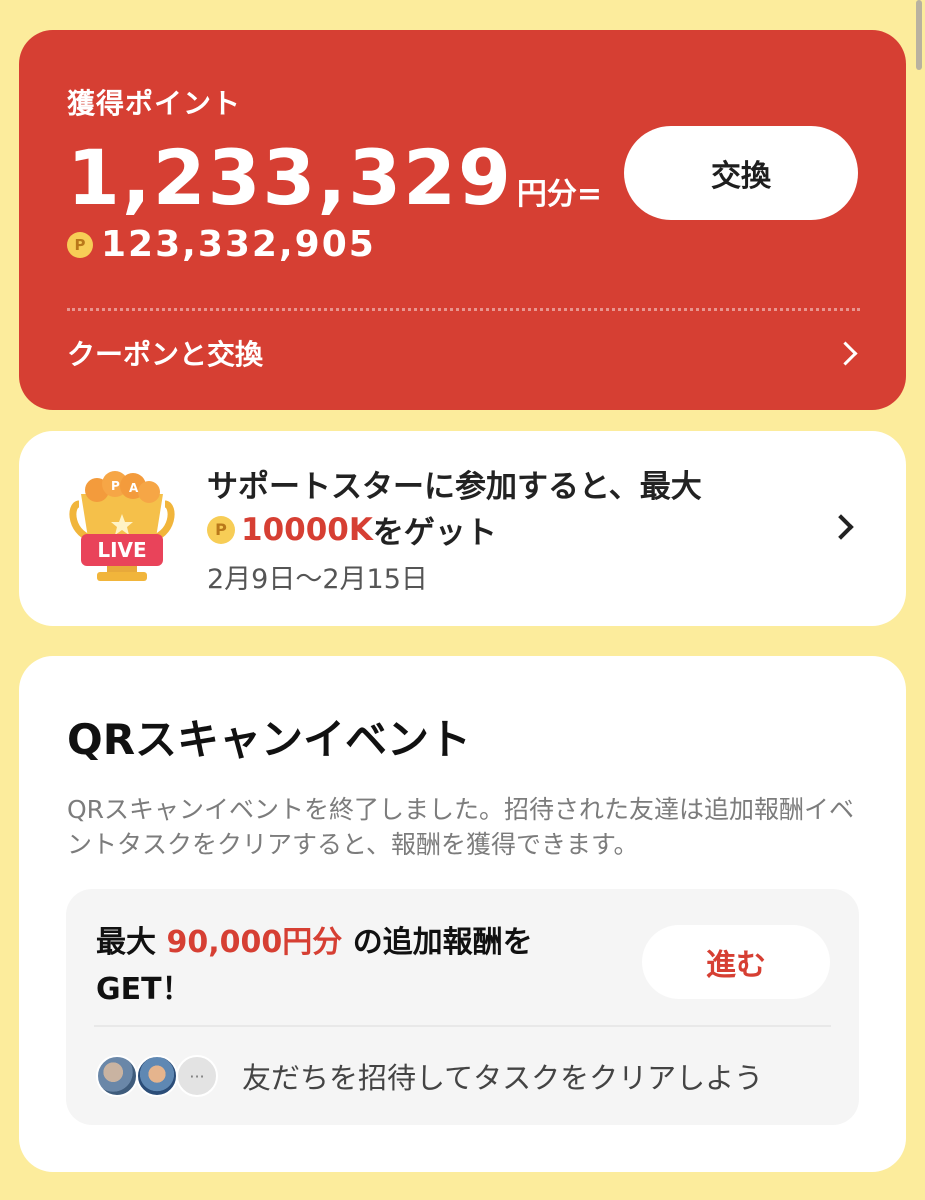 The image size is (925, 1200). What do you see at coordinates (559, 194) in the screenshot?
I see `points-yen-unit: 円分=` at bounding box center [559, 194].